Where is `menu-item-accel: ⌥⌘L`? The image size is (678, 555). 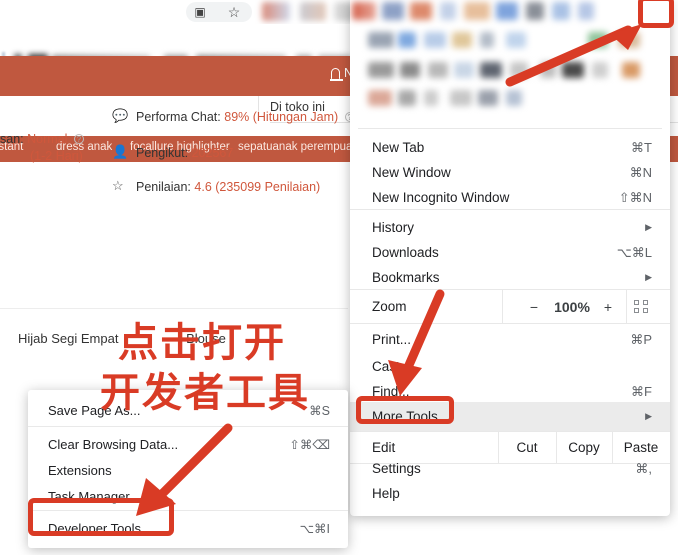 menu-item-accel: ⌥⌘L is located at coordinates (634, 252).